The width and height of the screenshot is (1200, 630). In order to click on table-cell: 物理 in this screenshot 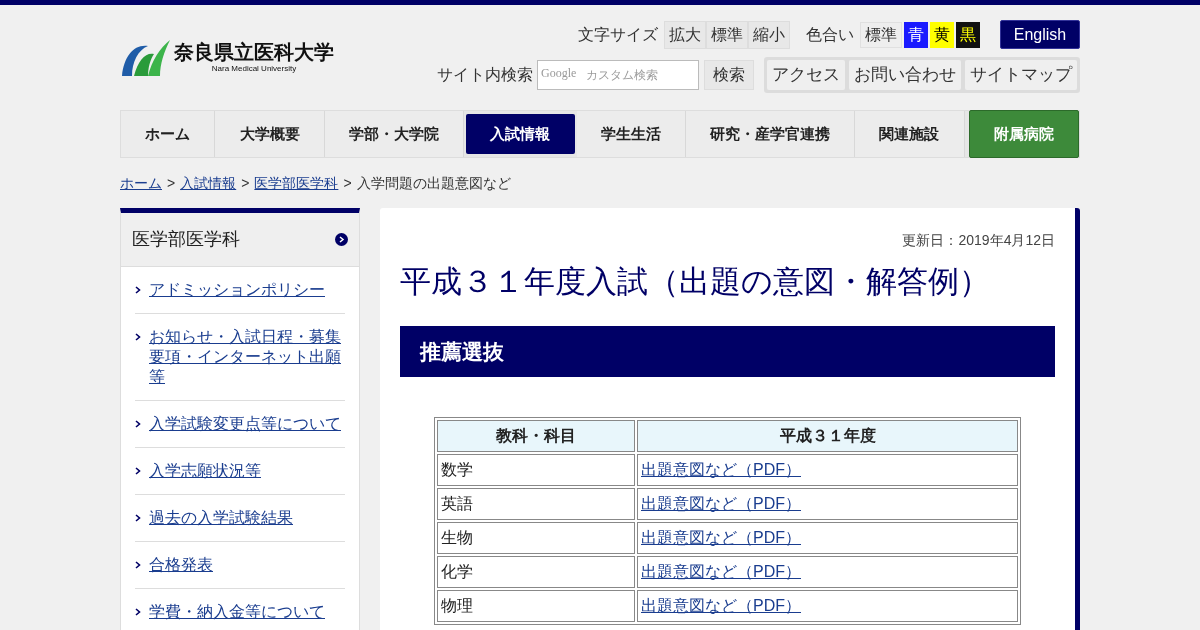, I will do `click(536, 605)`.